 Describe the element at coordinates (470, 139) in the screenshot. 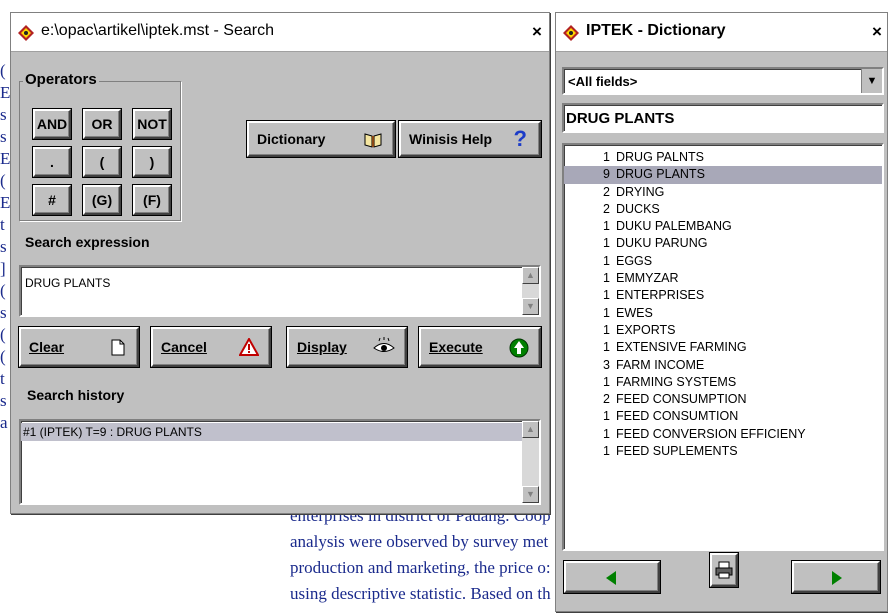

I see `winisis-help-button: Winisis Help ?` at that location.